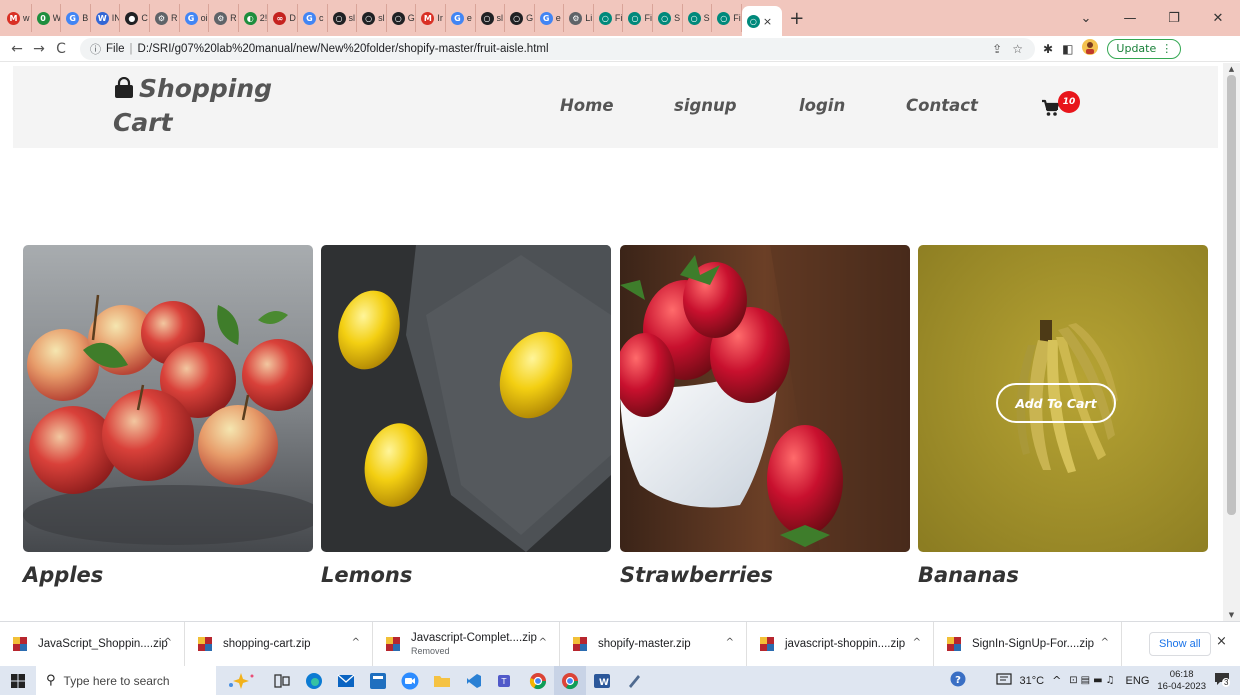 This screenshot has width=1240, height=695. What do you see at coordinates (1144, 48) in the screenshot?
I see `update-button: Update ⋮` at bounding box center [1144, 48].